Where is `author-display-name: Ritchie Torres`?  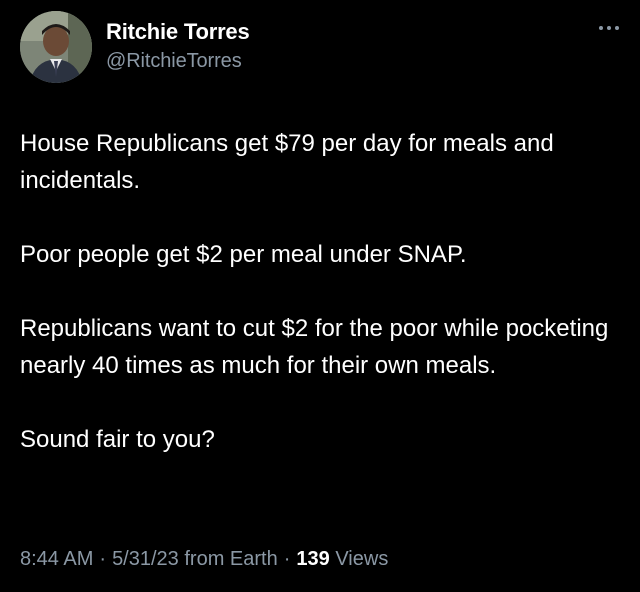 author-display-name: Ritchie Torres is located at coordinates (178, 32).